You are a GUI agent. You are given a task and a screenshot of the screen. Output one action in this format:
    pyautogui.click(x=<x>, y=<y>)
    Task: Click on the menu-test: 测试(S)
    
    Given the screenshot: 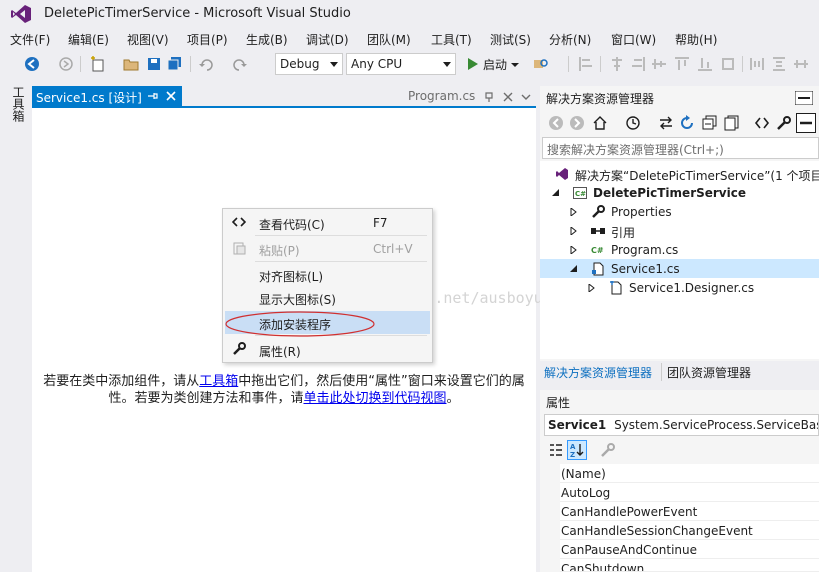 What is the action you would take?
    pyautogui.click(x=510, y=39)
    